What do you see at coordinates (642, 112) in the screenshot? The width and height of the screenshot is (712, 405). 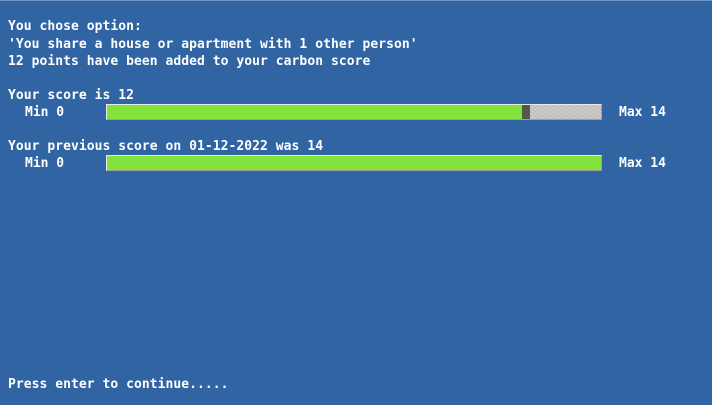 I see `current-score-max-label: Max 14` at bounding box center [642, 112].